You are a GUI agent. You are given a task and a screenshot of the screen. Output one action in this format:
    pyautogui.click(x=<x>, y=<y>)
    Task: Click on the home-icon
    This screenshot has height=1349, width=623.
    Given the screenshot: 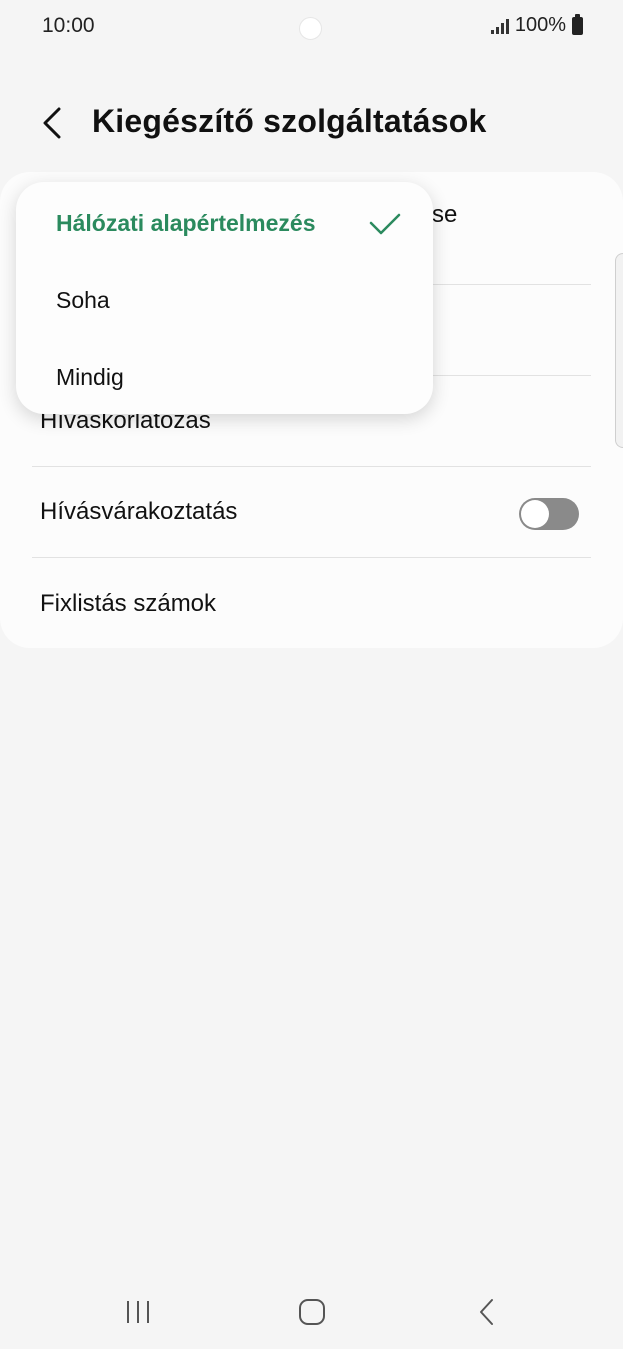 What is the action you would take?
    pyautogui.click(x=312, y=1312)
    